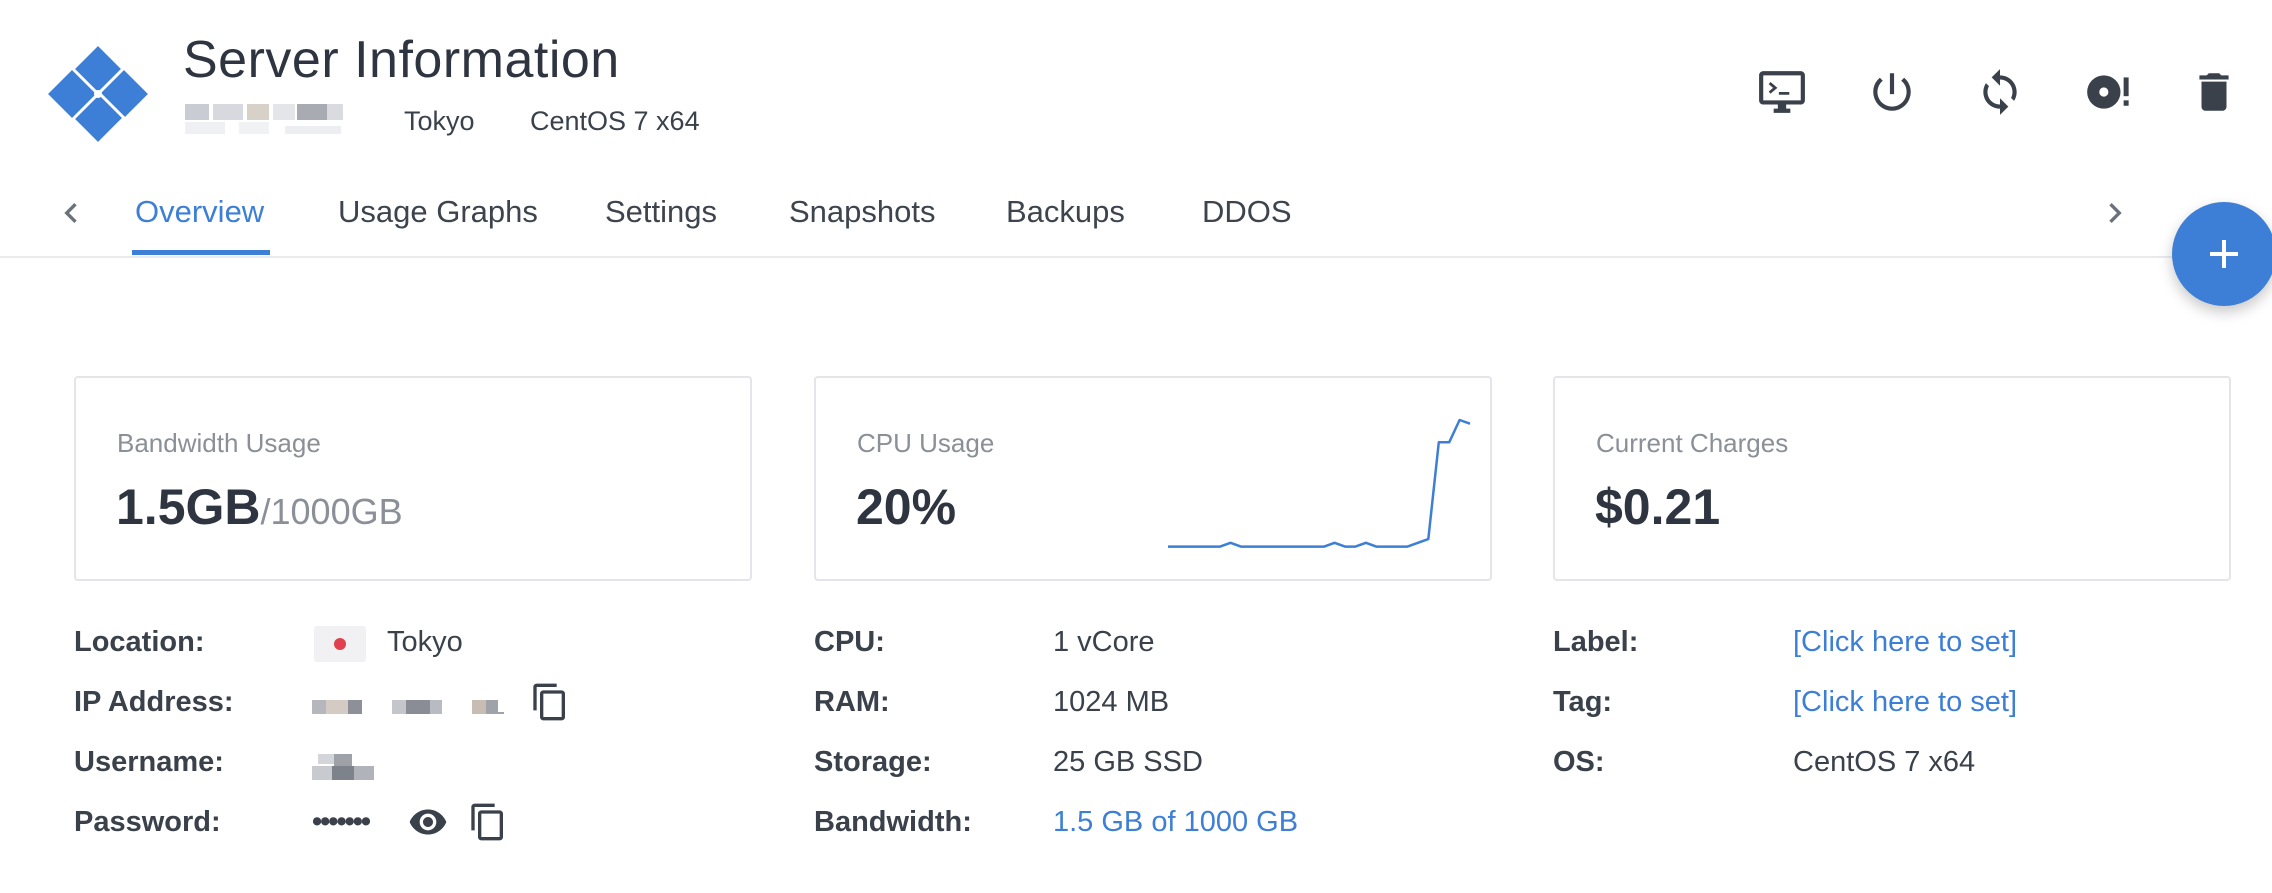  I want to click on power-button, so click(1892, 92).